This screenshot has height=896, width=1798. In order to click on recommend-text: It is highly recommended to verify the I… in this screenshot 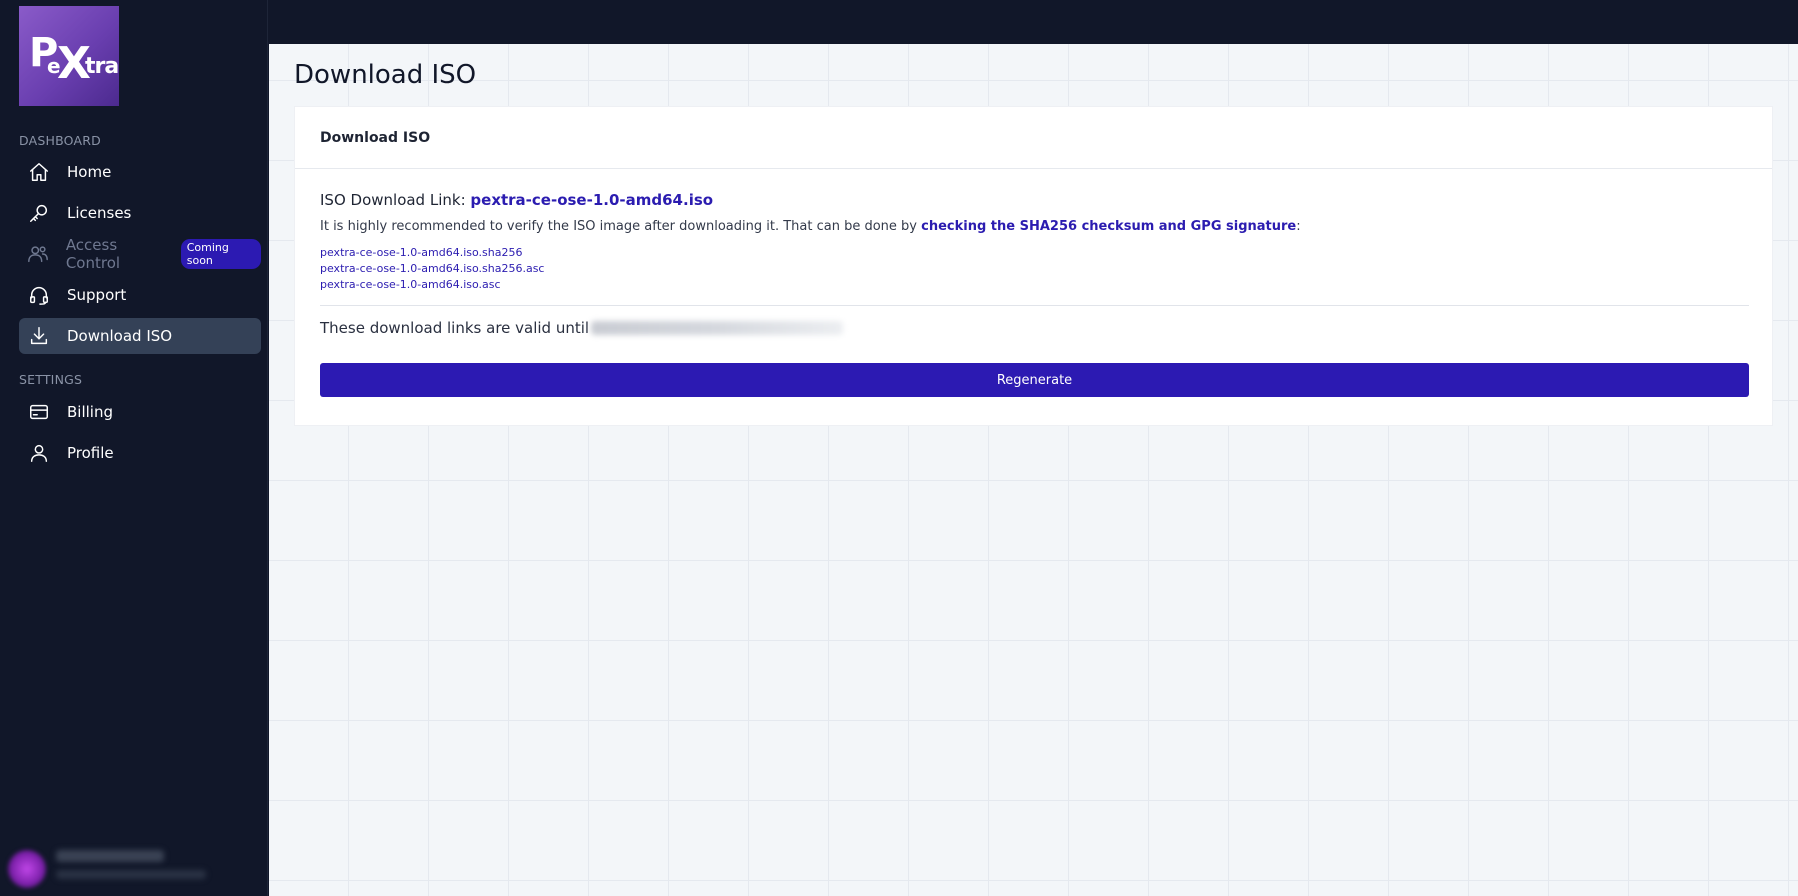, I will do `click(618, 226)`.